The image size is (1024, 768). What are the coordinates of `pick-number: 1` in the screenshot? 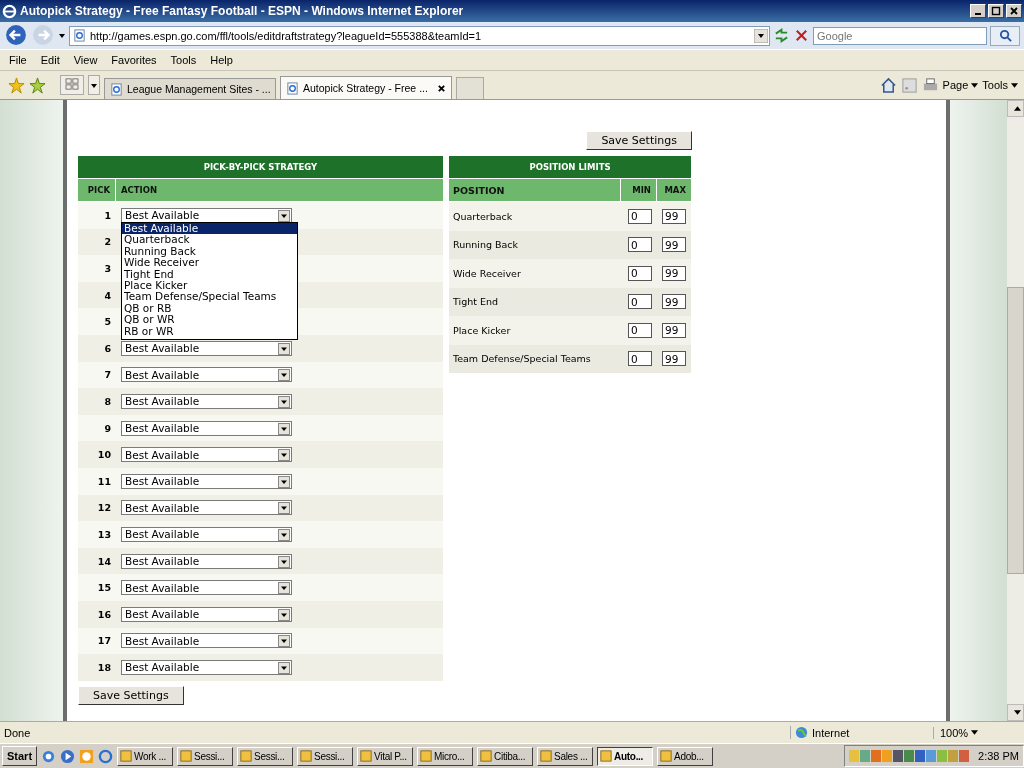 It's located at (107, 215).